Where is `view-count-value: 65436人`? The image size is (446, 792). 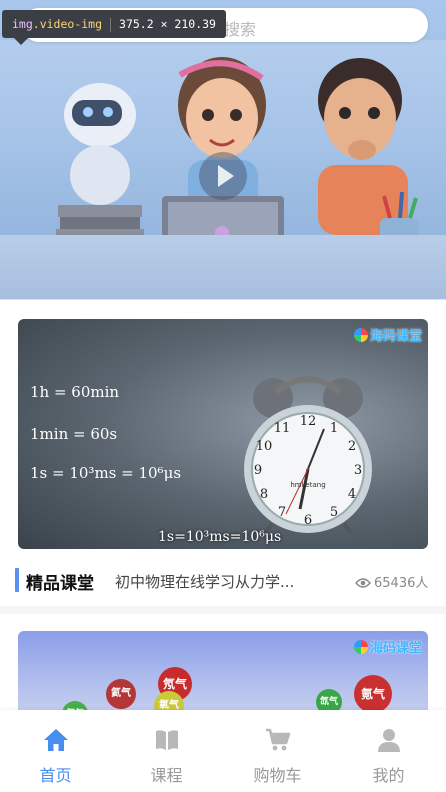 view-count-value: 65436人 is located at coordinates (401, 583).